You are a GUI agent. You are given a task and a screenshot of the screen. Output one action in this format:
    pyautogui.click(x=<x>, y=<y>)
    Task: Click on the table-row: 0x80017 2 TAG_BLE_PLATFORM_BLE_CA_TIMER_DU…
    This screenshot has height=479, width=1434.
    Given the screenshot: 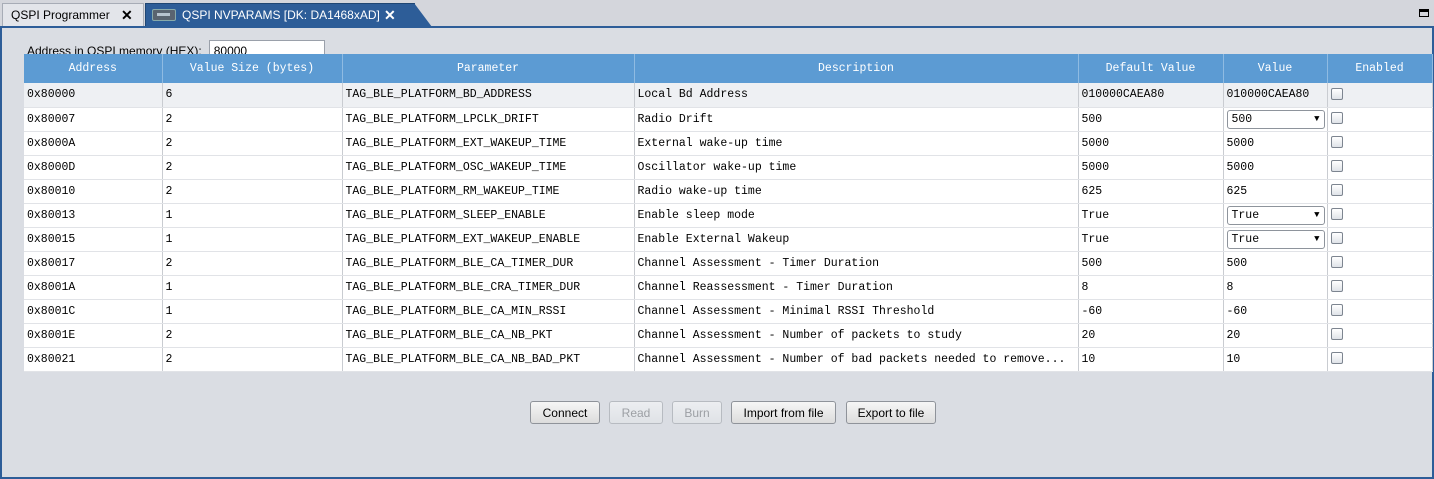 What is the action you would take?
    pyautogui.click(x=728, y=263)
    